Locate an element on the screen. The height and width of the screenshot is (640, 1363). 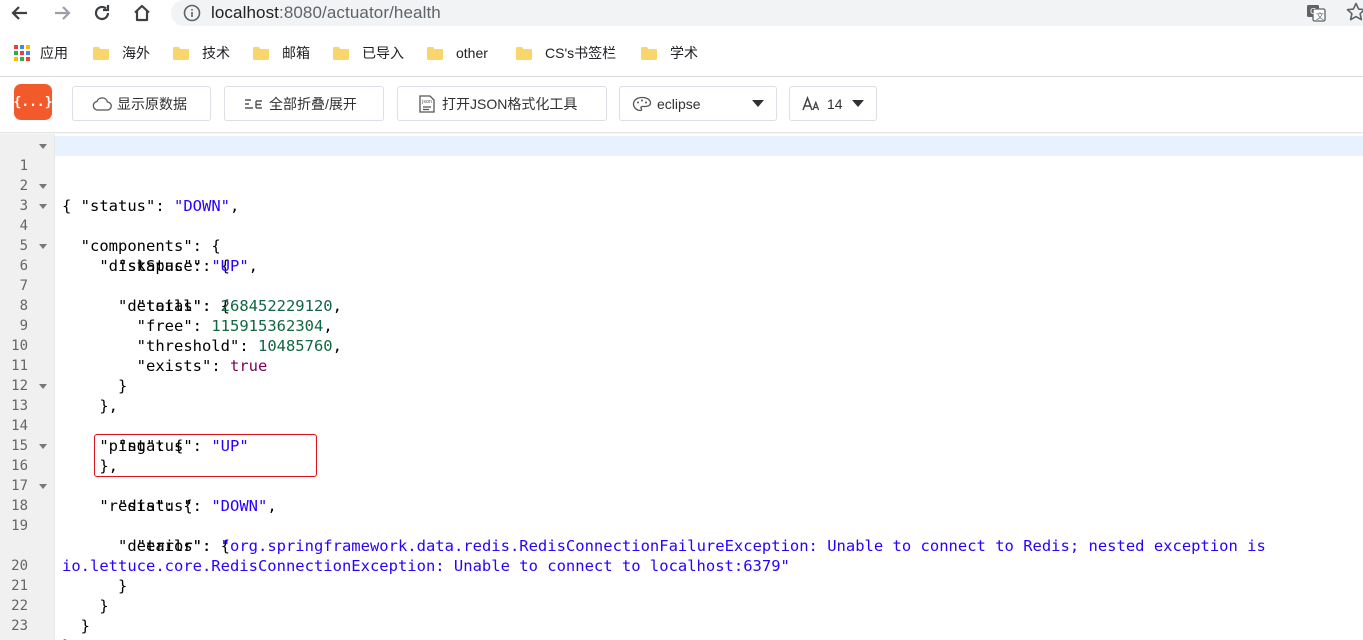
code-line: 6 "details": { is located at coordinates (681, 275).